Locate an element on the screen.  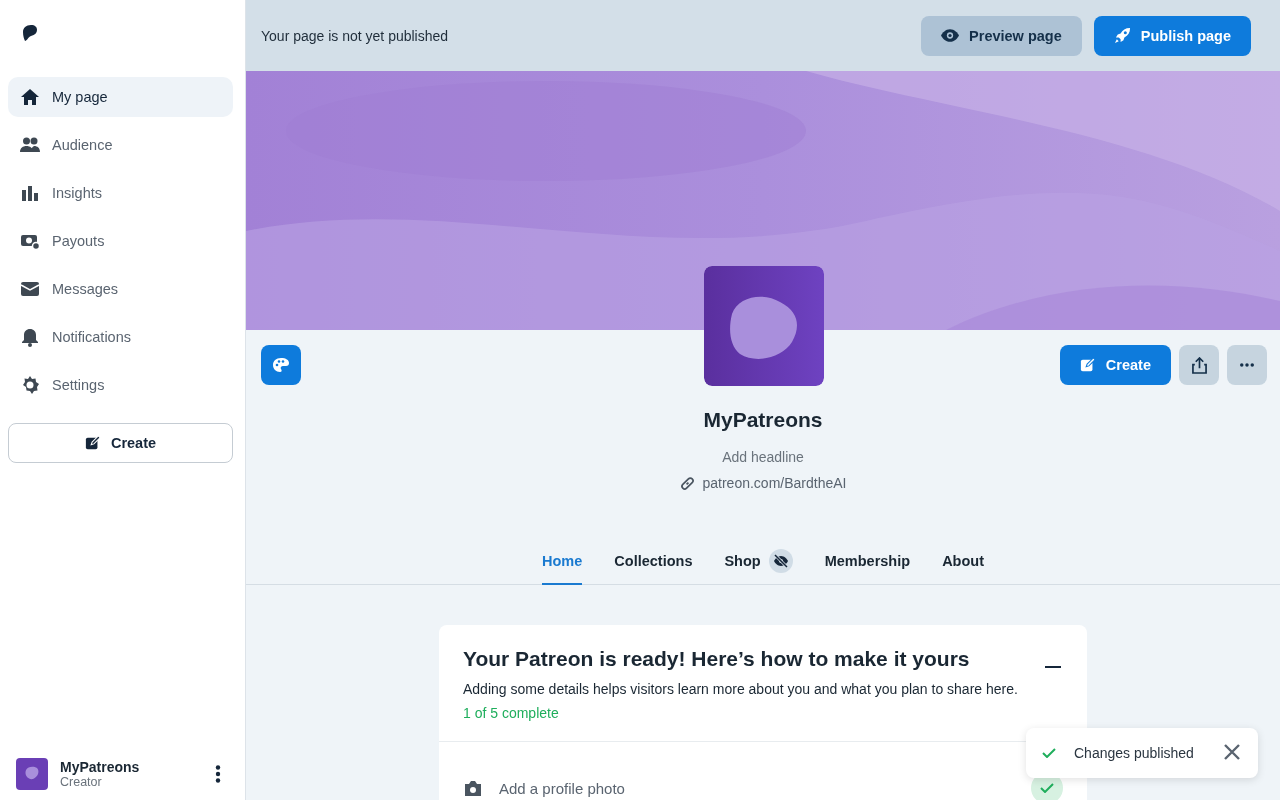
tab: Collections is located at coordinates (653, 565).